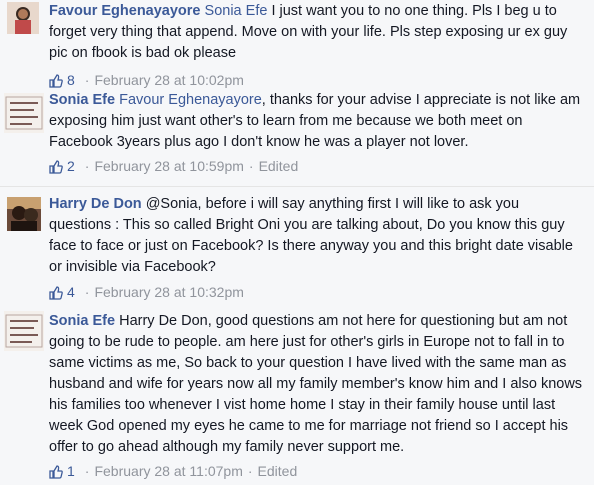 This screenshot has width=594, height=485. What do you see at coordinates (316, 80) in the screenshot?
I see `comment-meta: 8 · February 28 at 10:02pm` at bounding box center [316, 80].